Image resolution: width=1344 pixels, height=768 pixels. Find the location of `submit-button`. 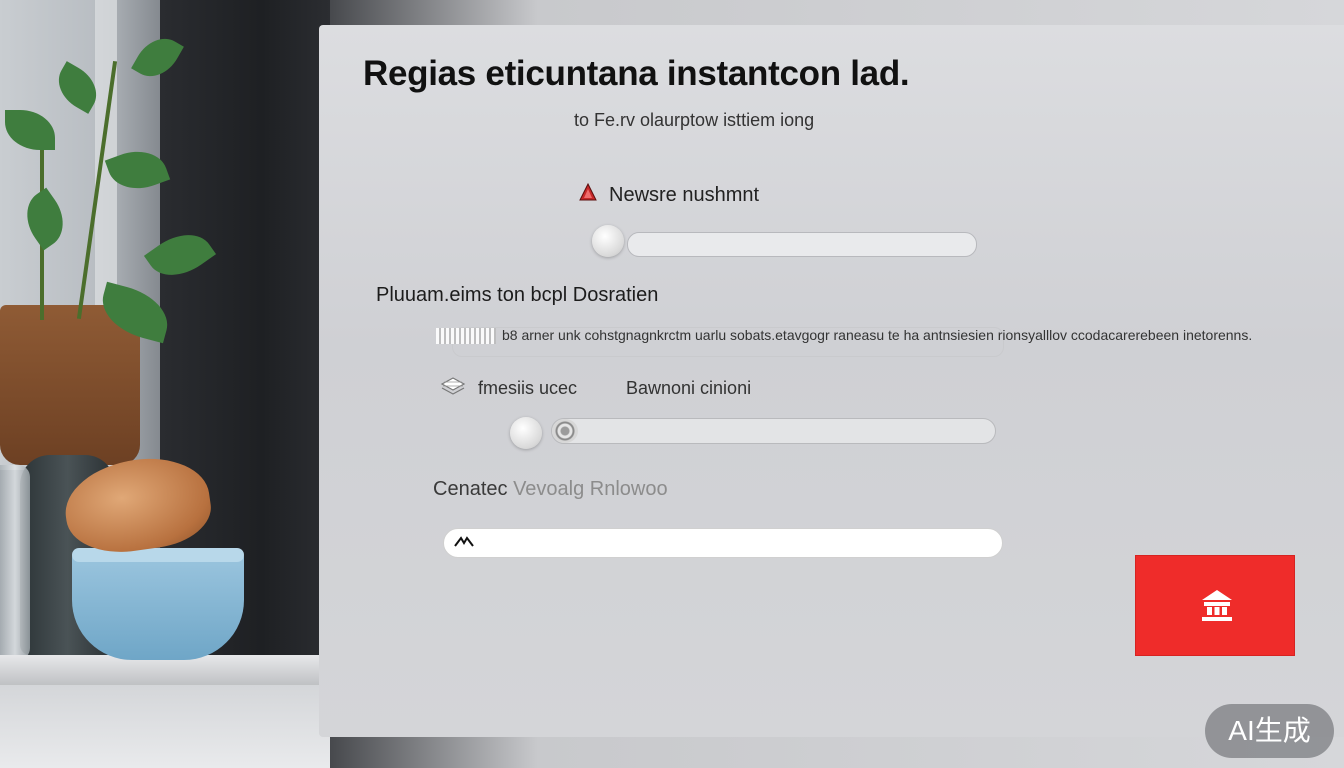

submit-button is located at coordinates (1215, 605).